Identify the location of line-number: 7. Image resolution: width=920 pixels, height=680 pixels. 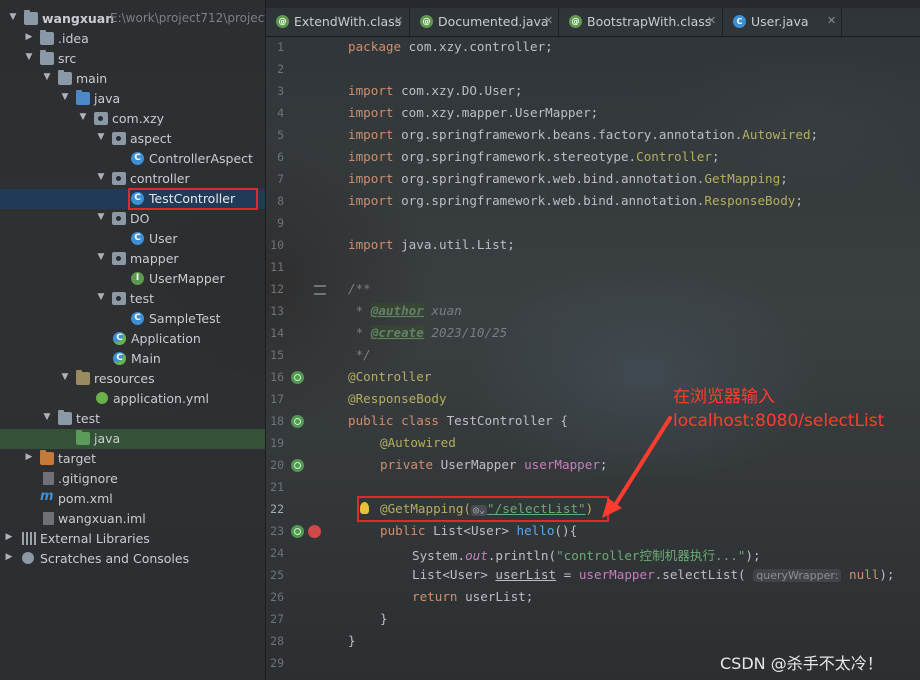
(280, 179).